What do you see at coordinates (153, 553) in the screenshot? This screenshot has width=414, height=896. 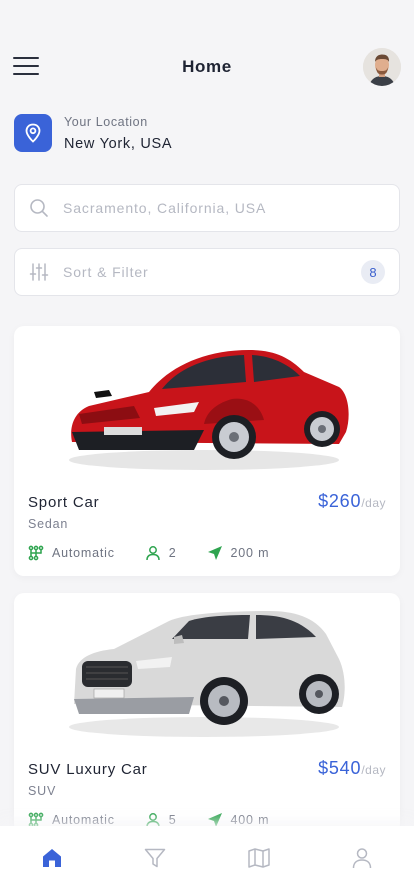 I see `person-icon` at bounding box center [153, 553].